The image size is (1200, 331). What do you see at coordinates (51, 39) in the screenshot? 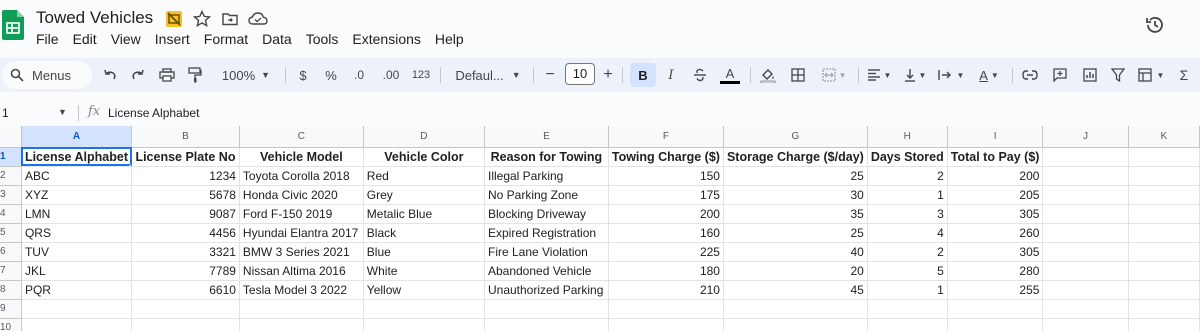
I see `menu-file: File` at bounding box center [51, 39].